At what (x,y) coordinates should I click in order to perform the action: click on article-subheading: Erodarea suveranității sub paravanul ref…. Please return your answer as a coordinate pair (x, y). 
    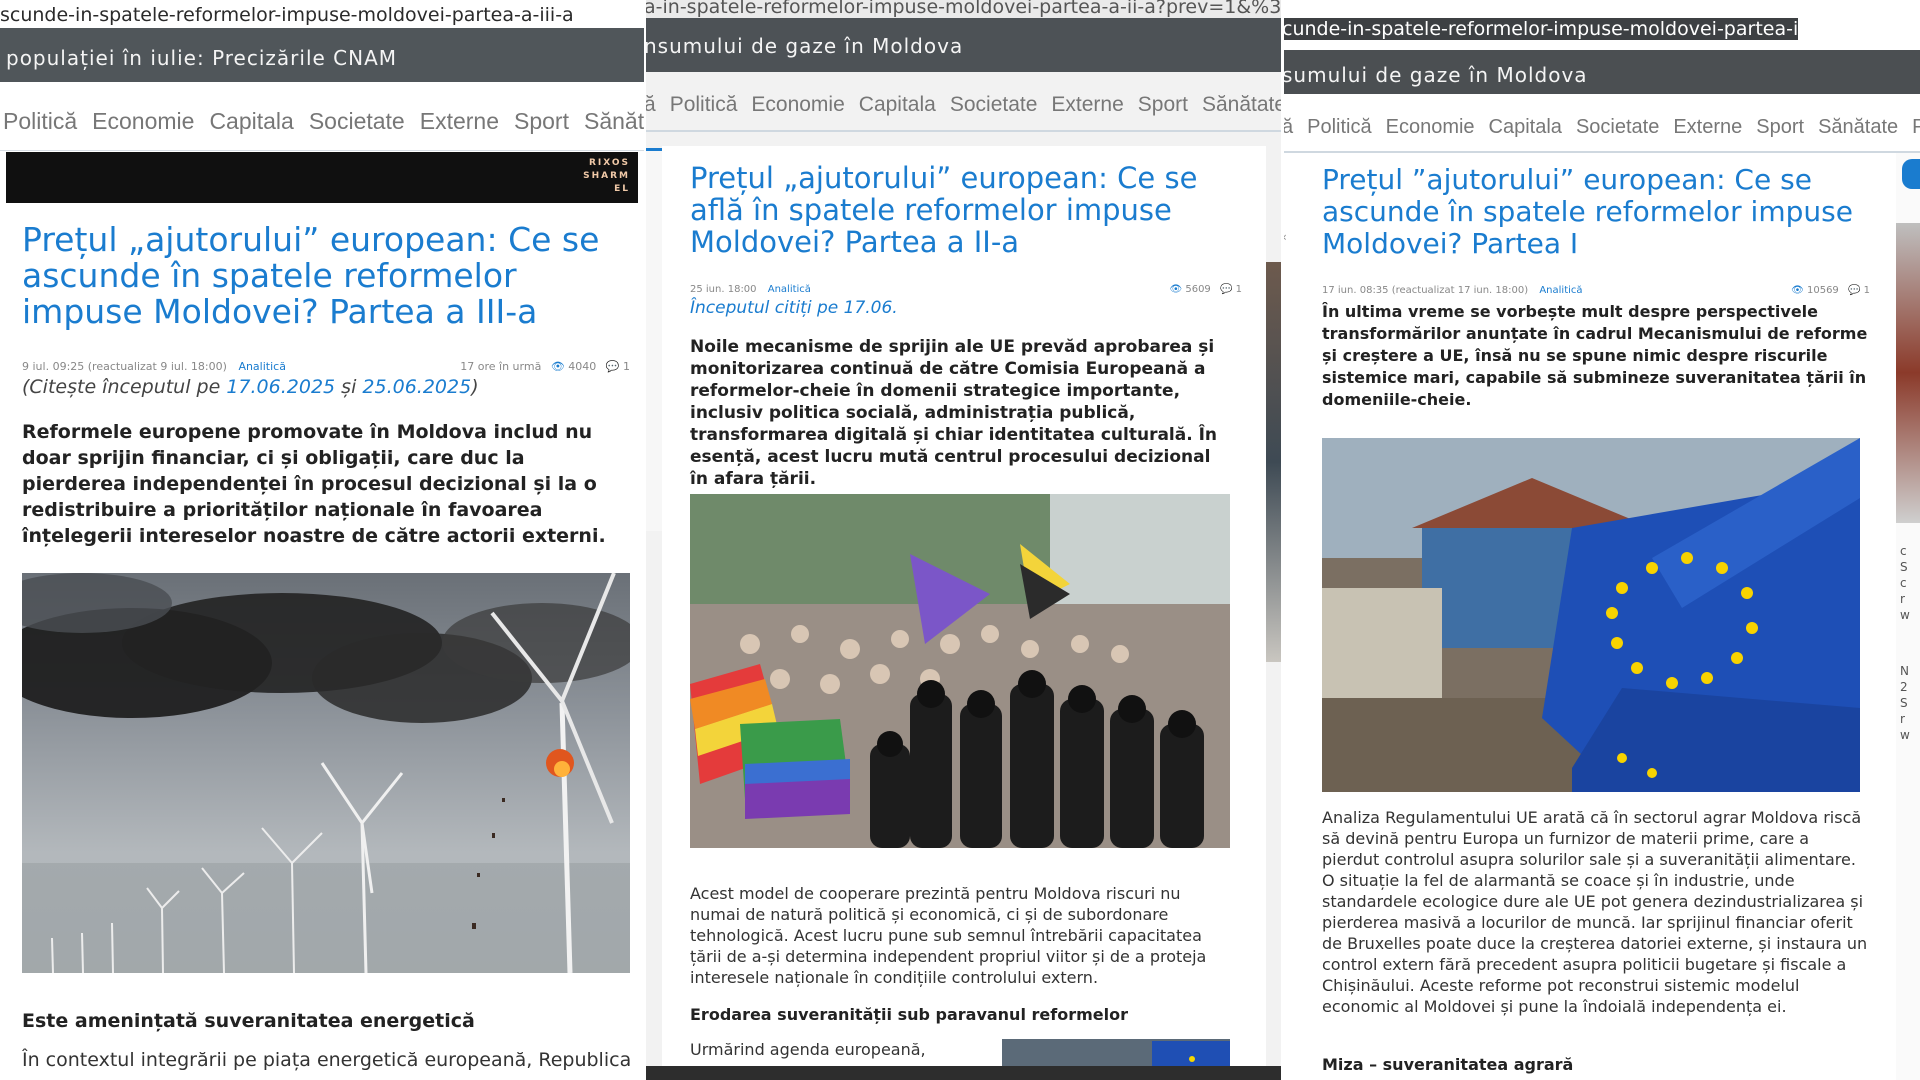
    Looking at the image, I should click on (909, 1014).